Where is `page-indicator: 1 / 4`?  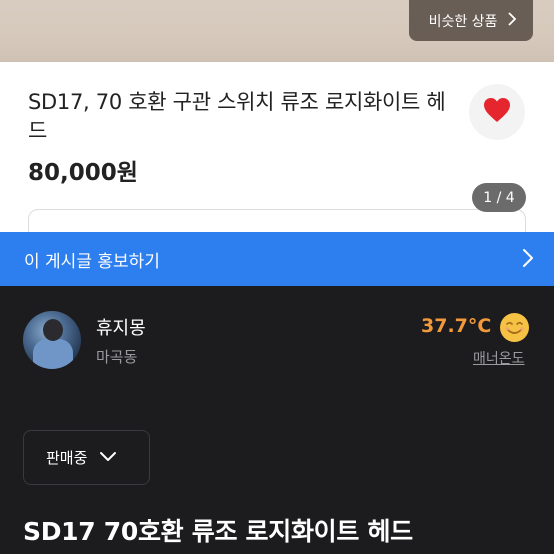 page-indicator: 1 / 4 is located at coordinates (499, 197).